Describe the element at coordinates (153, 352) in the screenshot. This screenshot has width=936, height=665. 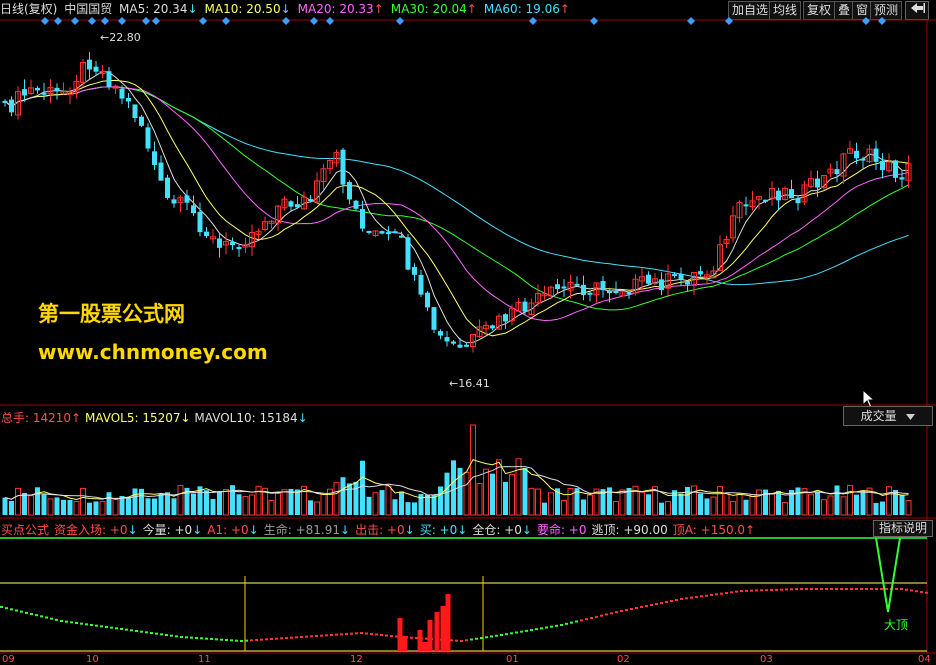
I see `watermark-url: www.chnmoney.com` at that location.